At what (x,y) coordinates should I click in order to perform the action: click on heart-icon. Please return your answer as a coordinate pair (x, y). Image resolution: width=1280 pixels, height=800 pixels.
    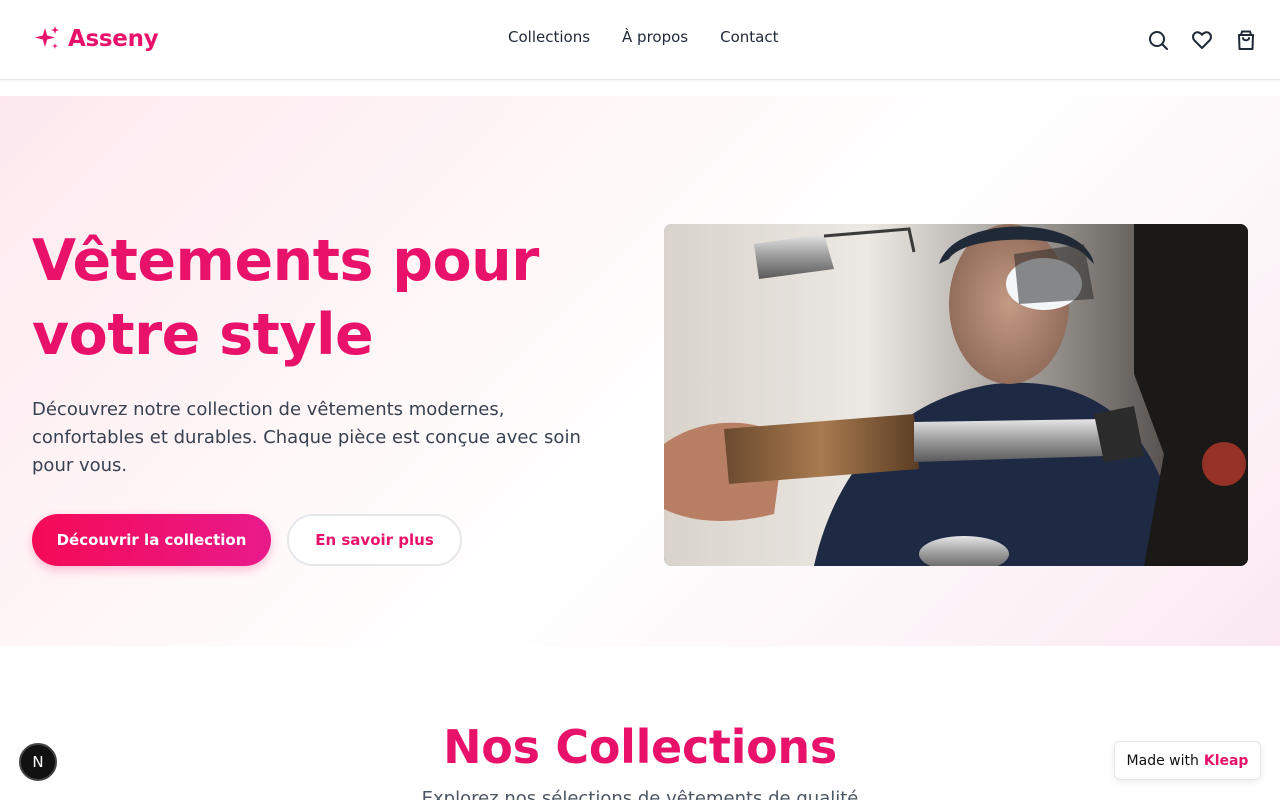
    Looking at the image, I should click on (1202, 40).